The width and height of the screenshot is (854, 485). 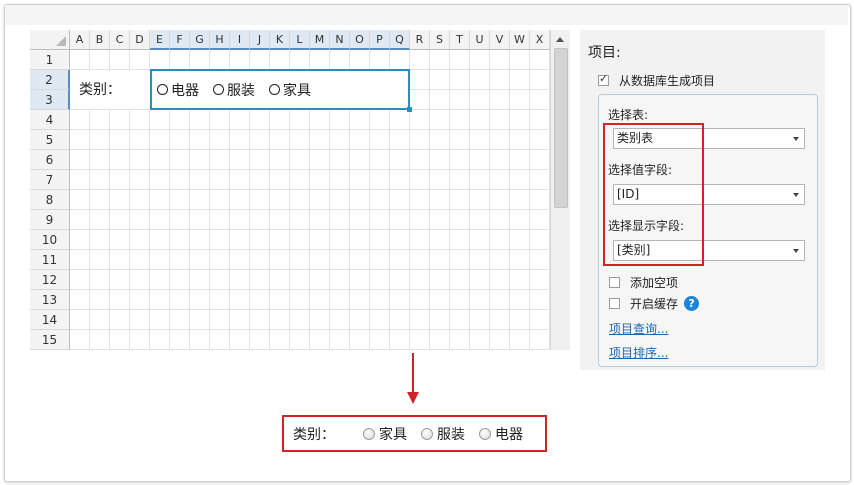 What do you see at coordinates (320, 40) in the screenshot?
I see `column-header: M` at bounding box center [320, 40].